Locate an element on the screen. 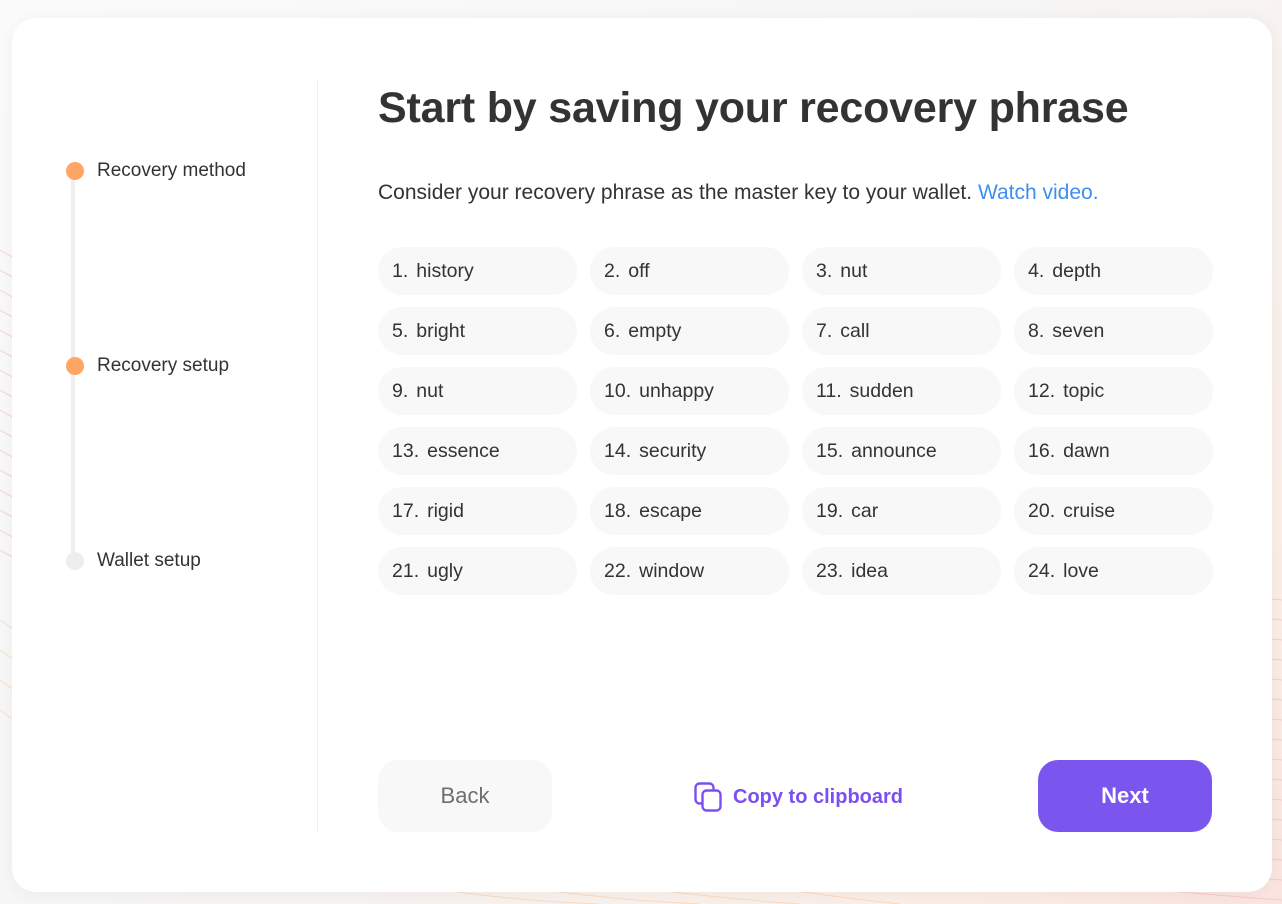  recovery-word-item: 18. escape is located at coordinates (689, 511).